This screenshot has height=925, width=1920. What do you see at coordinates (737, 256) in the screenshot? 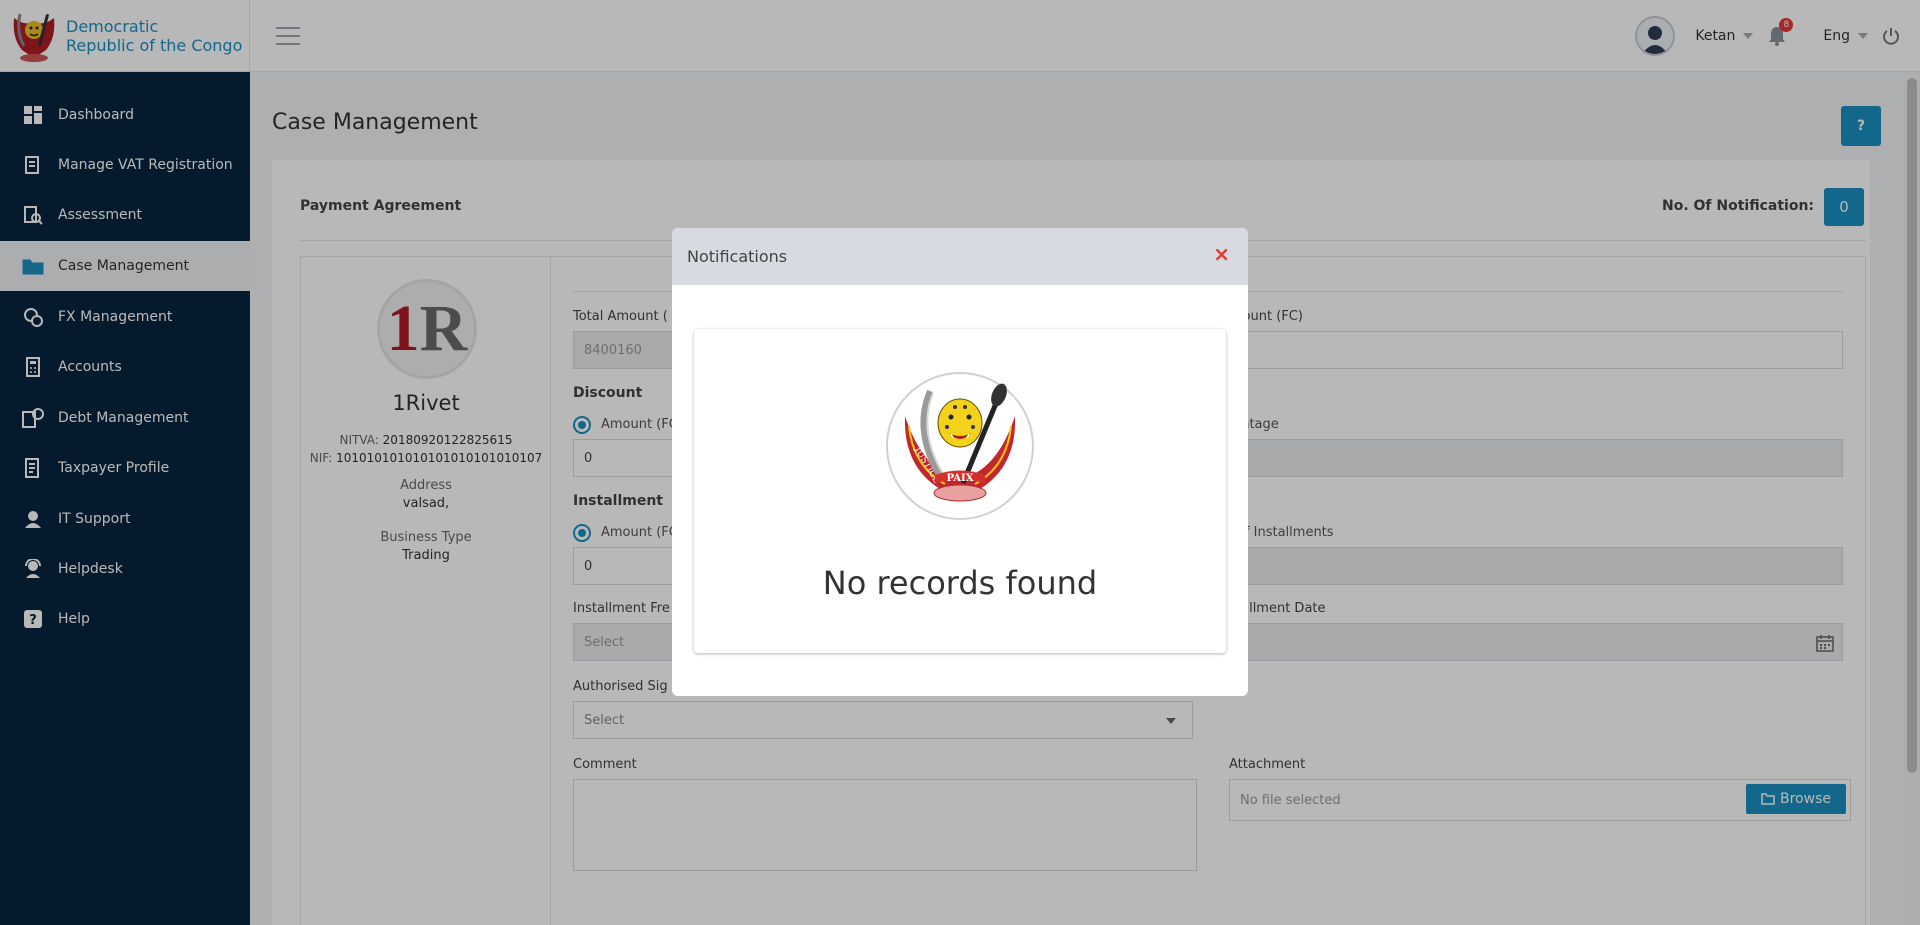
I see `modal-title: Notifications` at bounding box center [737, 256].